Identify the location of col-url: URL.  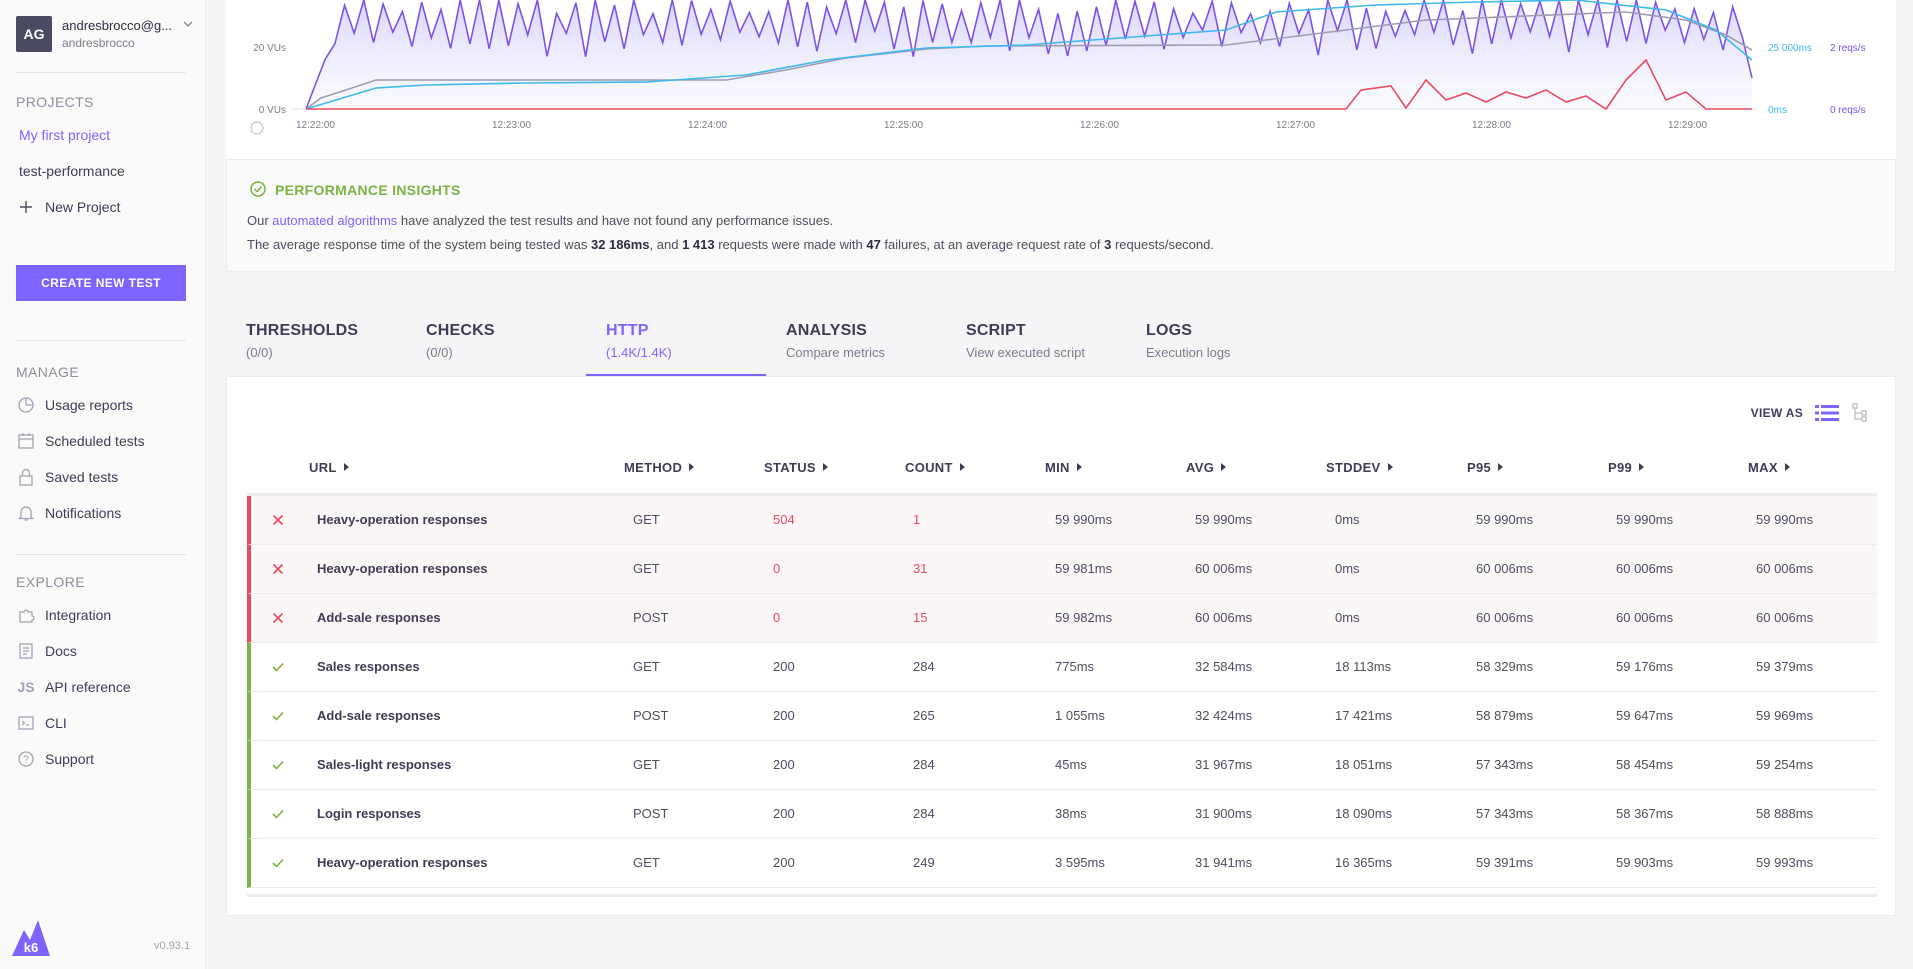
(329, 467).